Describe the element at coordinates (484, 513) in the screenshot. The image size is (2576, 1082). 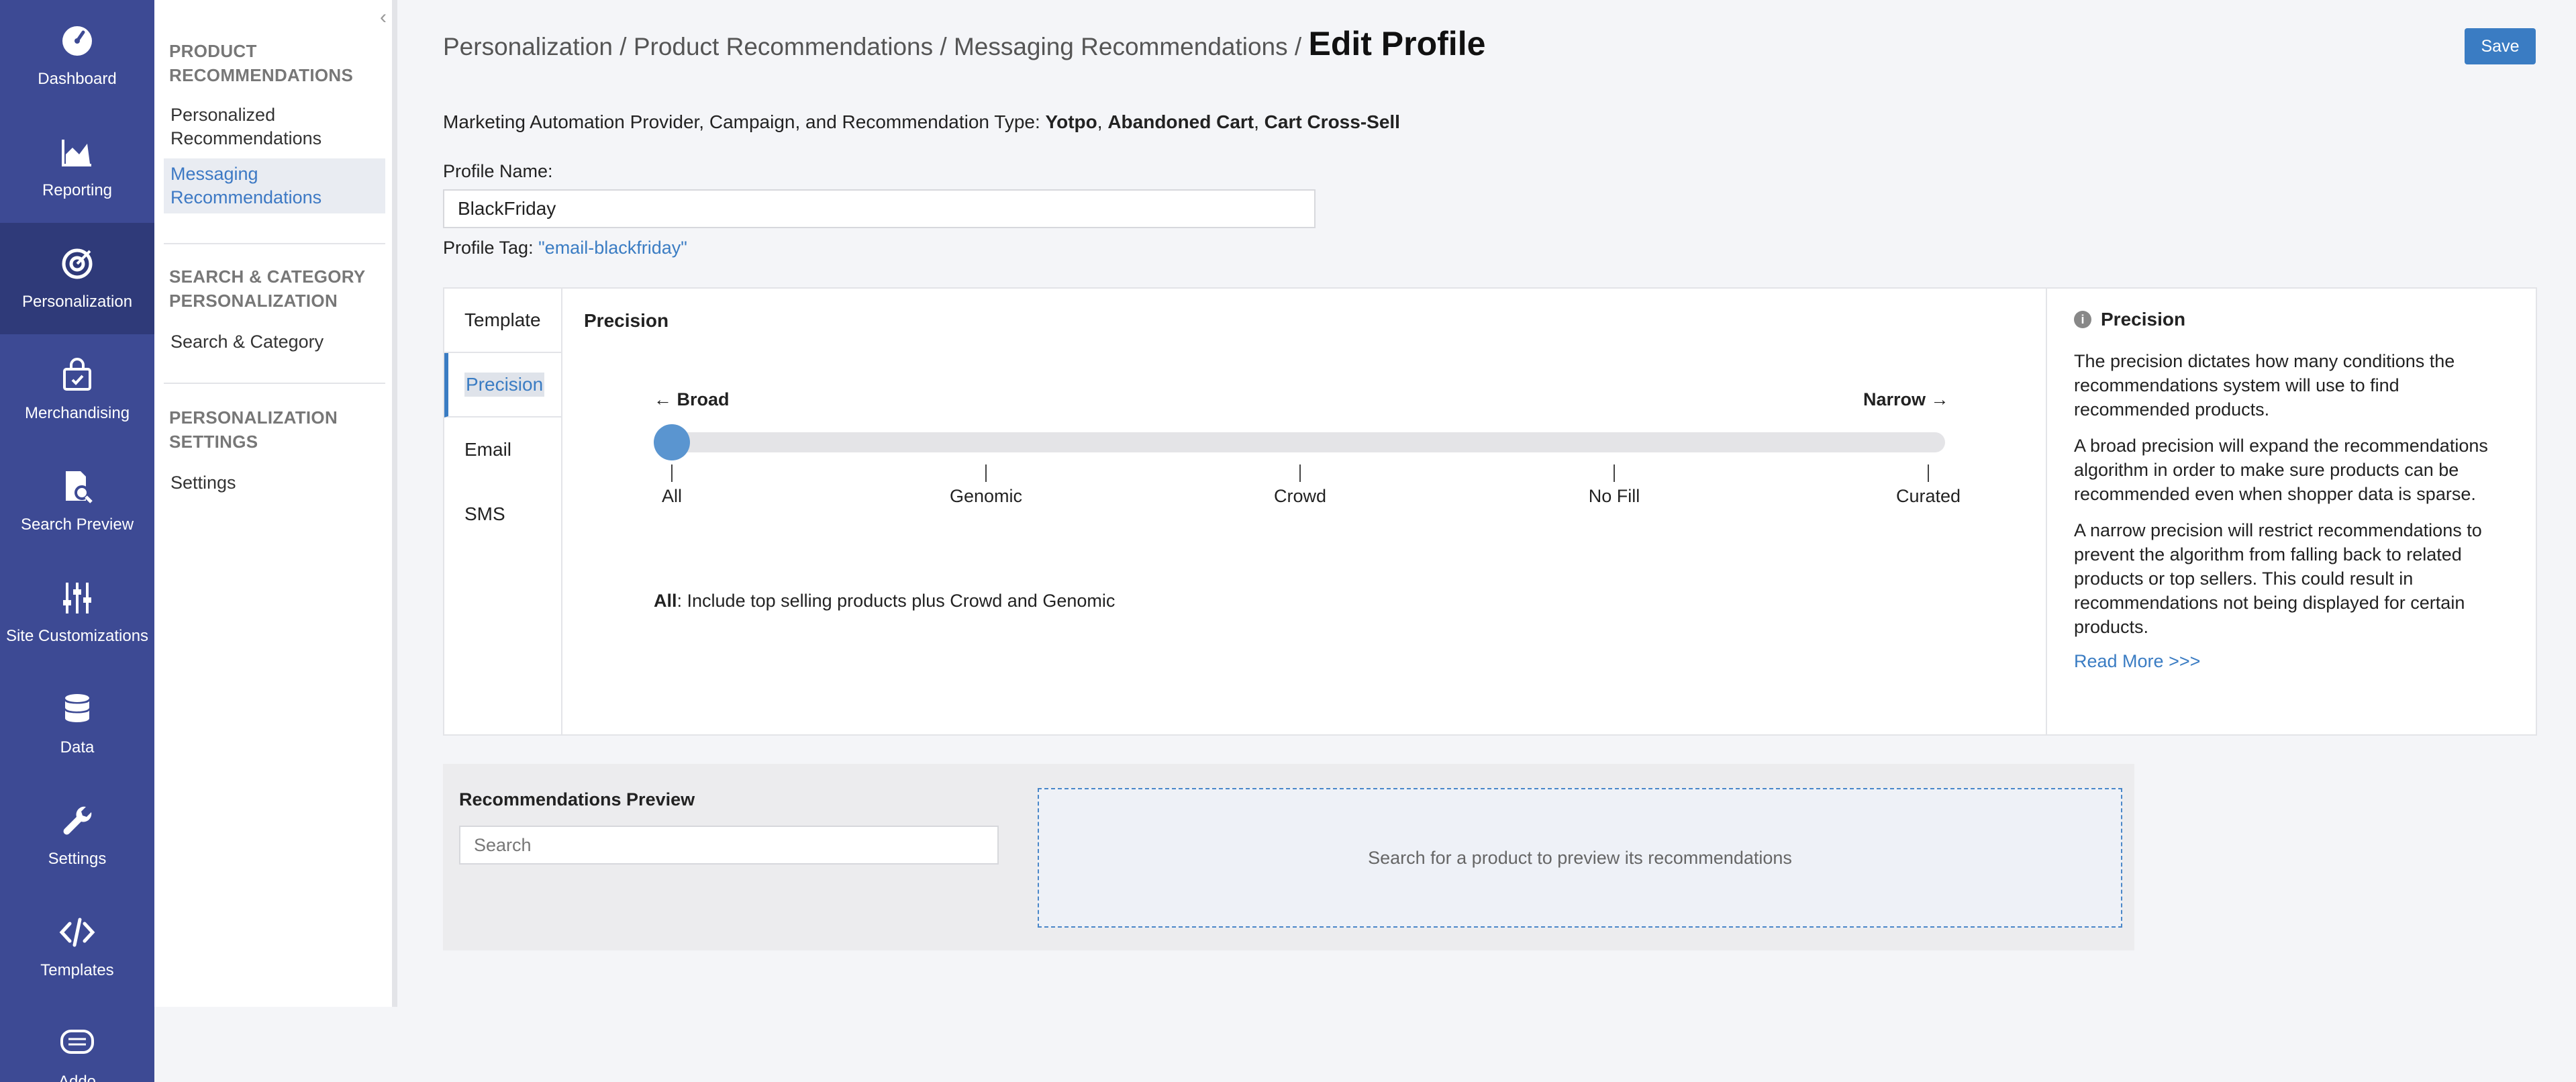
I see `tab-label: SMS` at that location.